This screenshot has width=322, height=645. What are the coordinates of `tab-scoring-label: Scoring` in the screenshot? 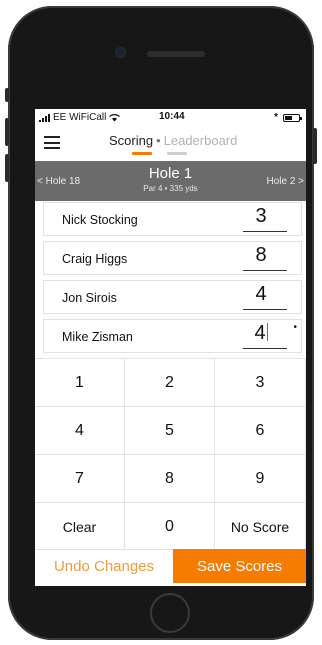 It's located at (131, 140).